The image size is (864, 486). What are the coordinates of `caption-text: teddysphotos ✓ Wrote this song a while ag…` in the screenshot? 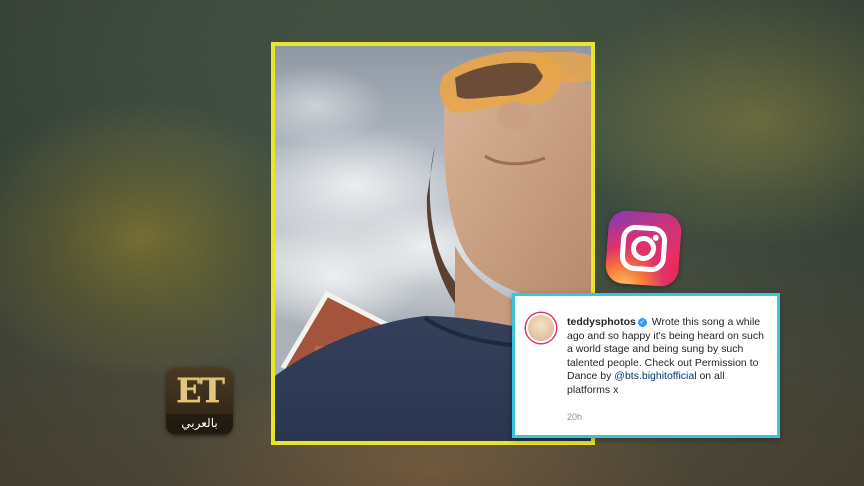 It's located at (667, 356).